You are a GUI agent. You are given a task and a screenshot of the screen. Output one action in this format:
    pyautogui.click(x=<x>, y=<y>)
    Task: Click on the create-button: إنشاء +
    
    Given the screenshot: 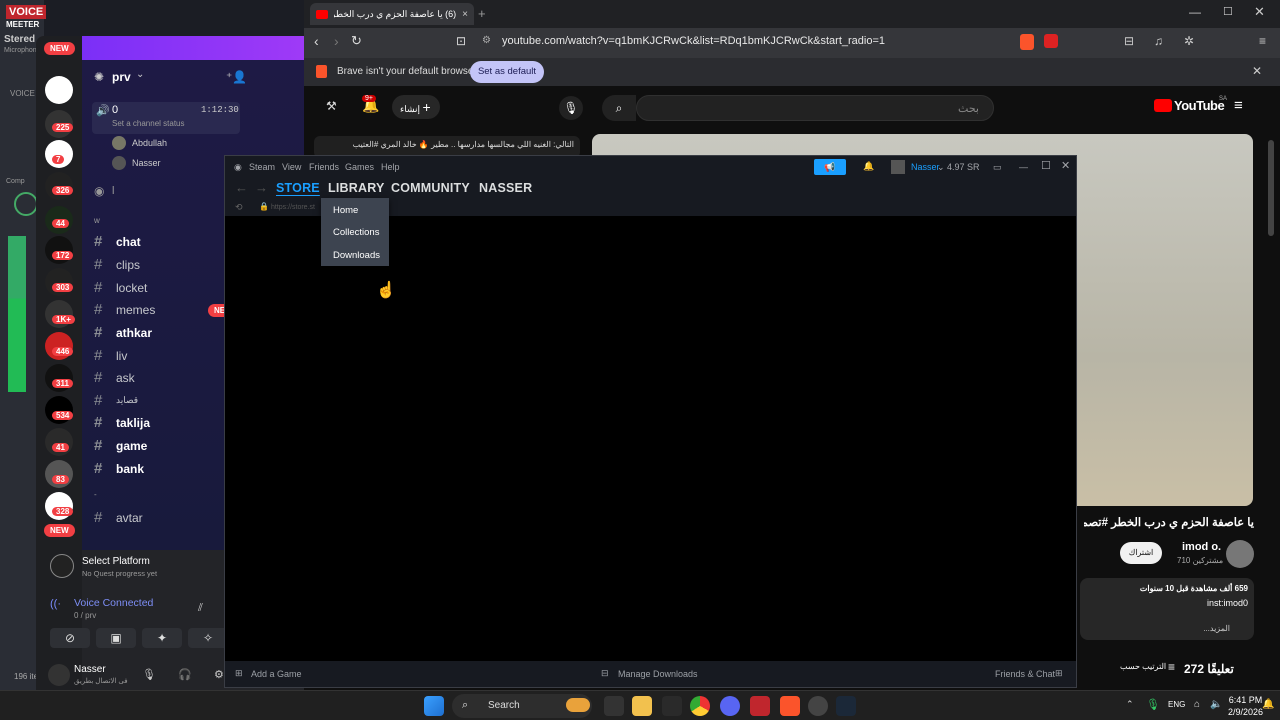 What is the action you would take?
    pyautogui.click(x=416, y=107)
    